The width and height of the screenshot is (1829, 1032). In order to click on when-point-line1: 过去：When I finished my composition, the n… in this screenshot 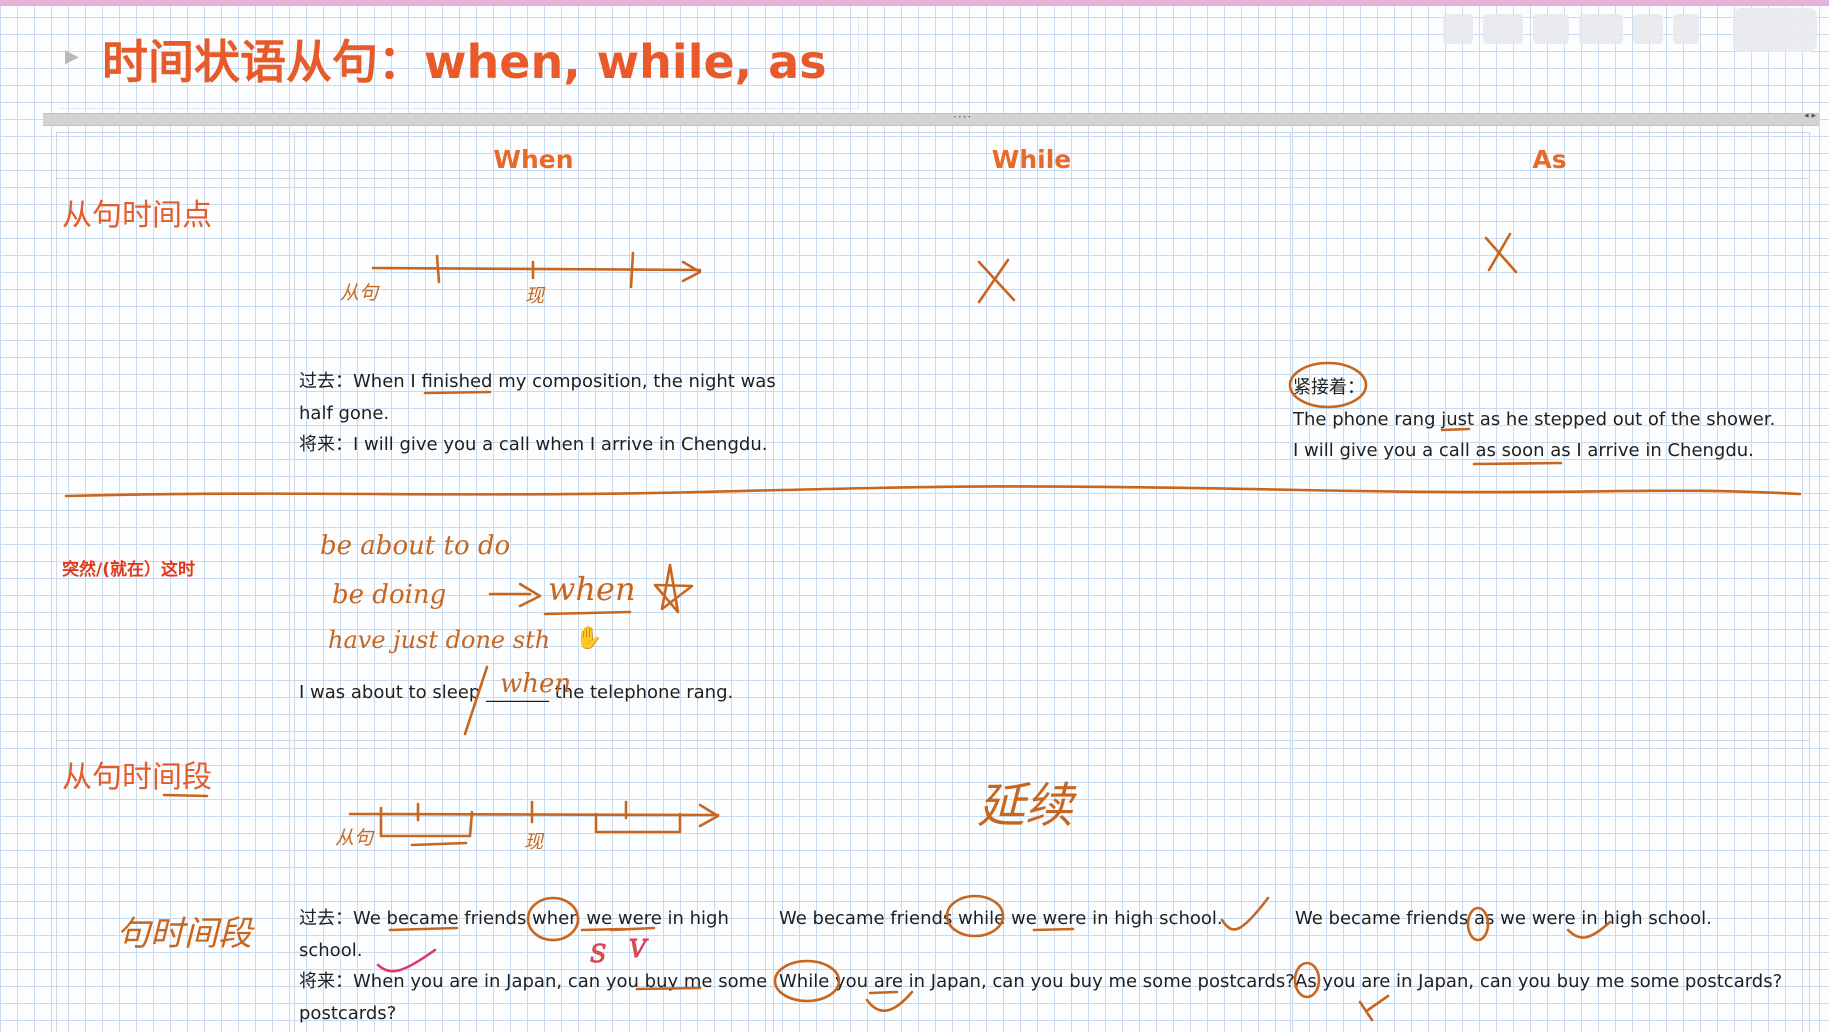, I will do `click(537, 381)`.